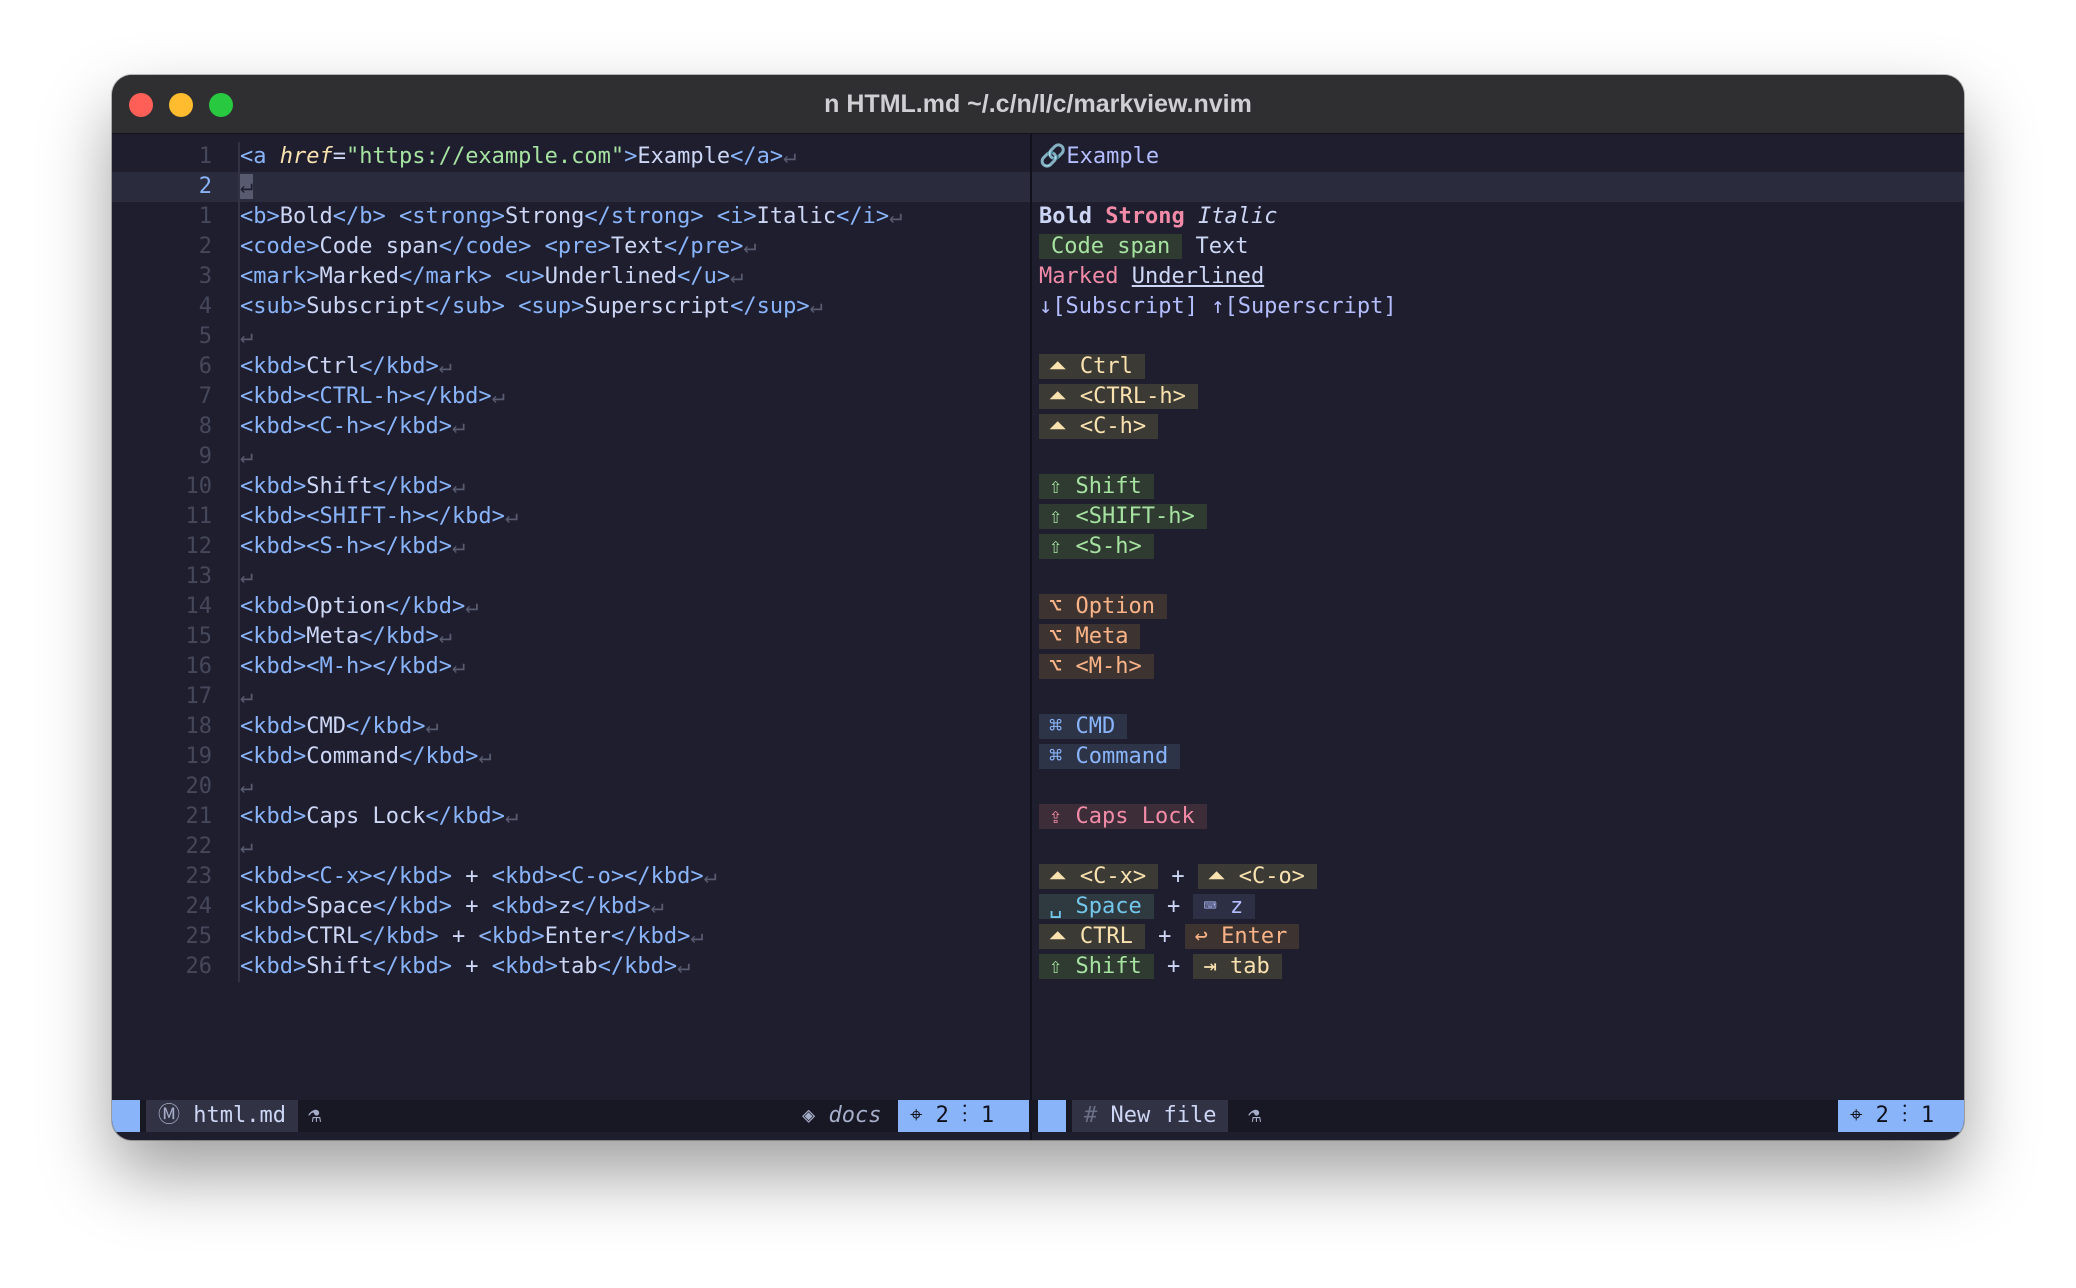  What do you see at coordinates (491, 277) in the screenshot?
I see `code-text: <mark>Marked</mark> <u>Underlined</u>↵` at bounding box center [491, 277].